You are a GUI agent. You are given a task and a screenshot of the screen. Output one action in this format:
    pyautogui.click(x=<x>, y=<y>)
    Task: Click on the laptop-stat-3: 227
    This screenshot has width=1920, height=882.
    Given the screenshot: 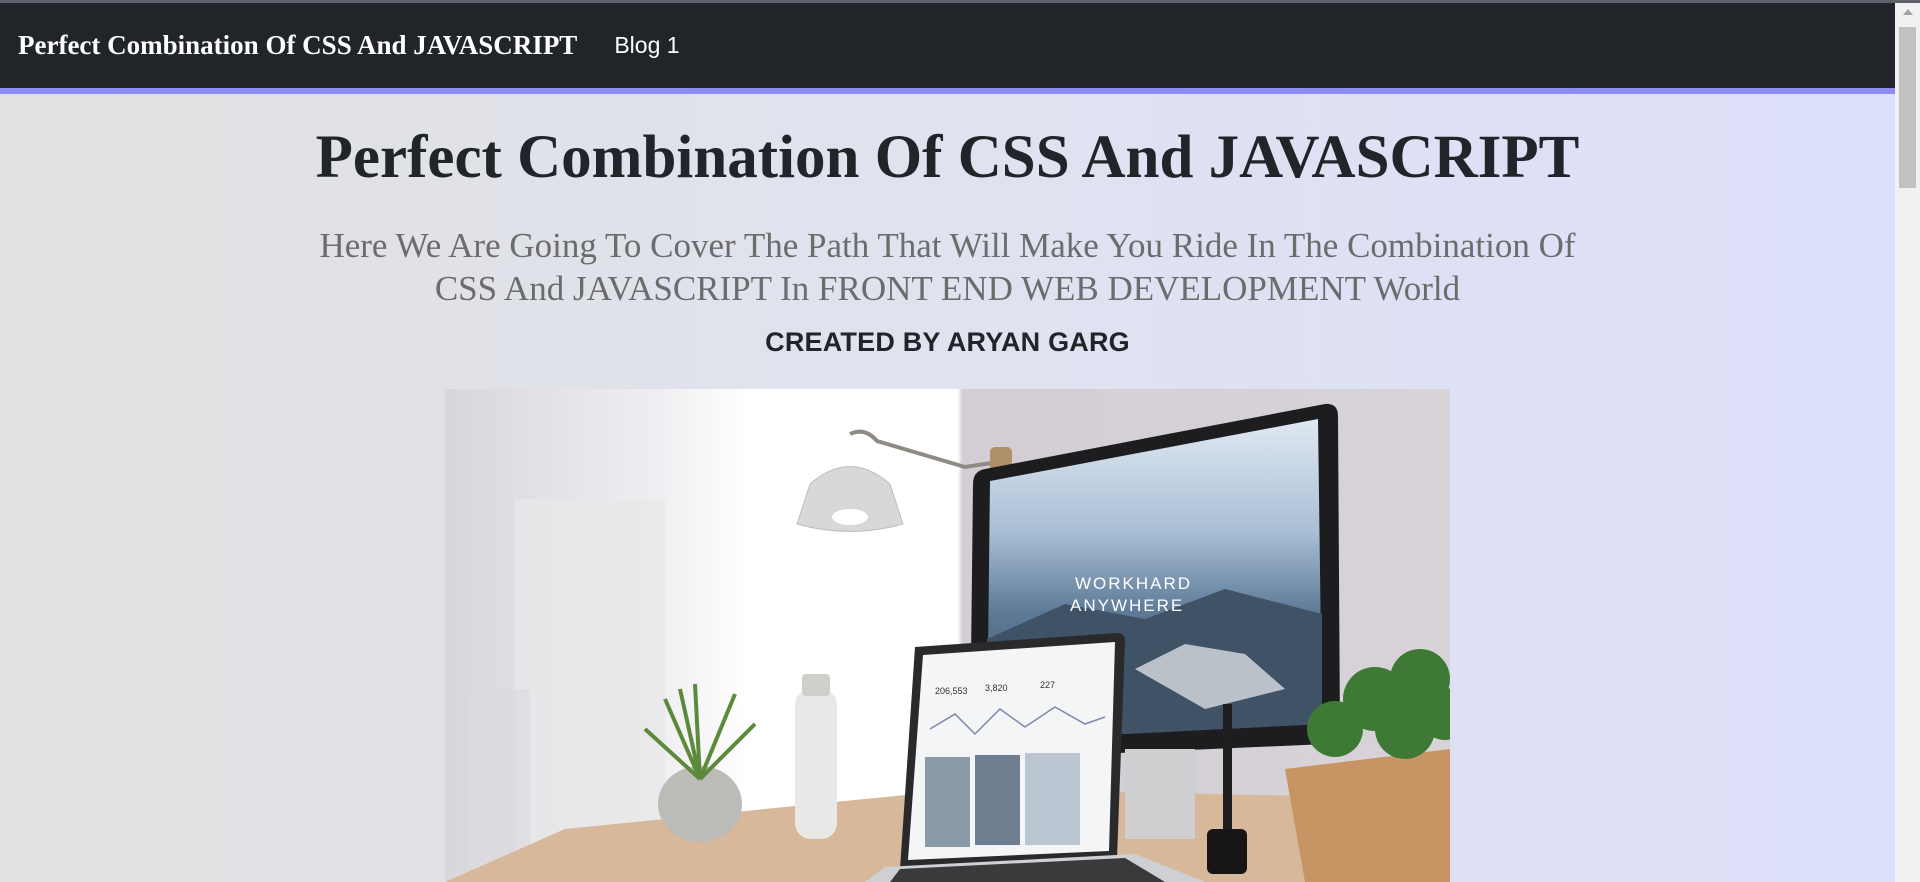 What is the action you would take?
    pyautogui.click(x=1047, y=685)
    